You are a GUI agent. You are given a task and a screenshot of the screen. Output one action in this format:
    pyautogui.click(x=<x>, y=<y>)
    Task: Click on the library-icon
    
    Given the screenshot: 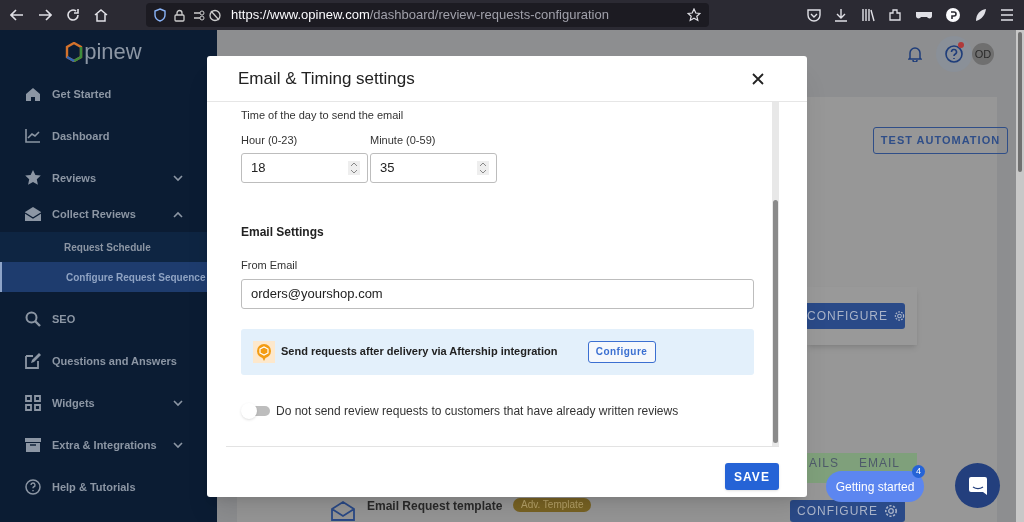 What is the action you would take?
    pyautogui.click(x=868, y=15)
    